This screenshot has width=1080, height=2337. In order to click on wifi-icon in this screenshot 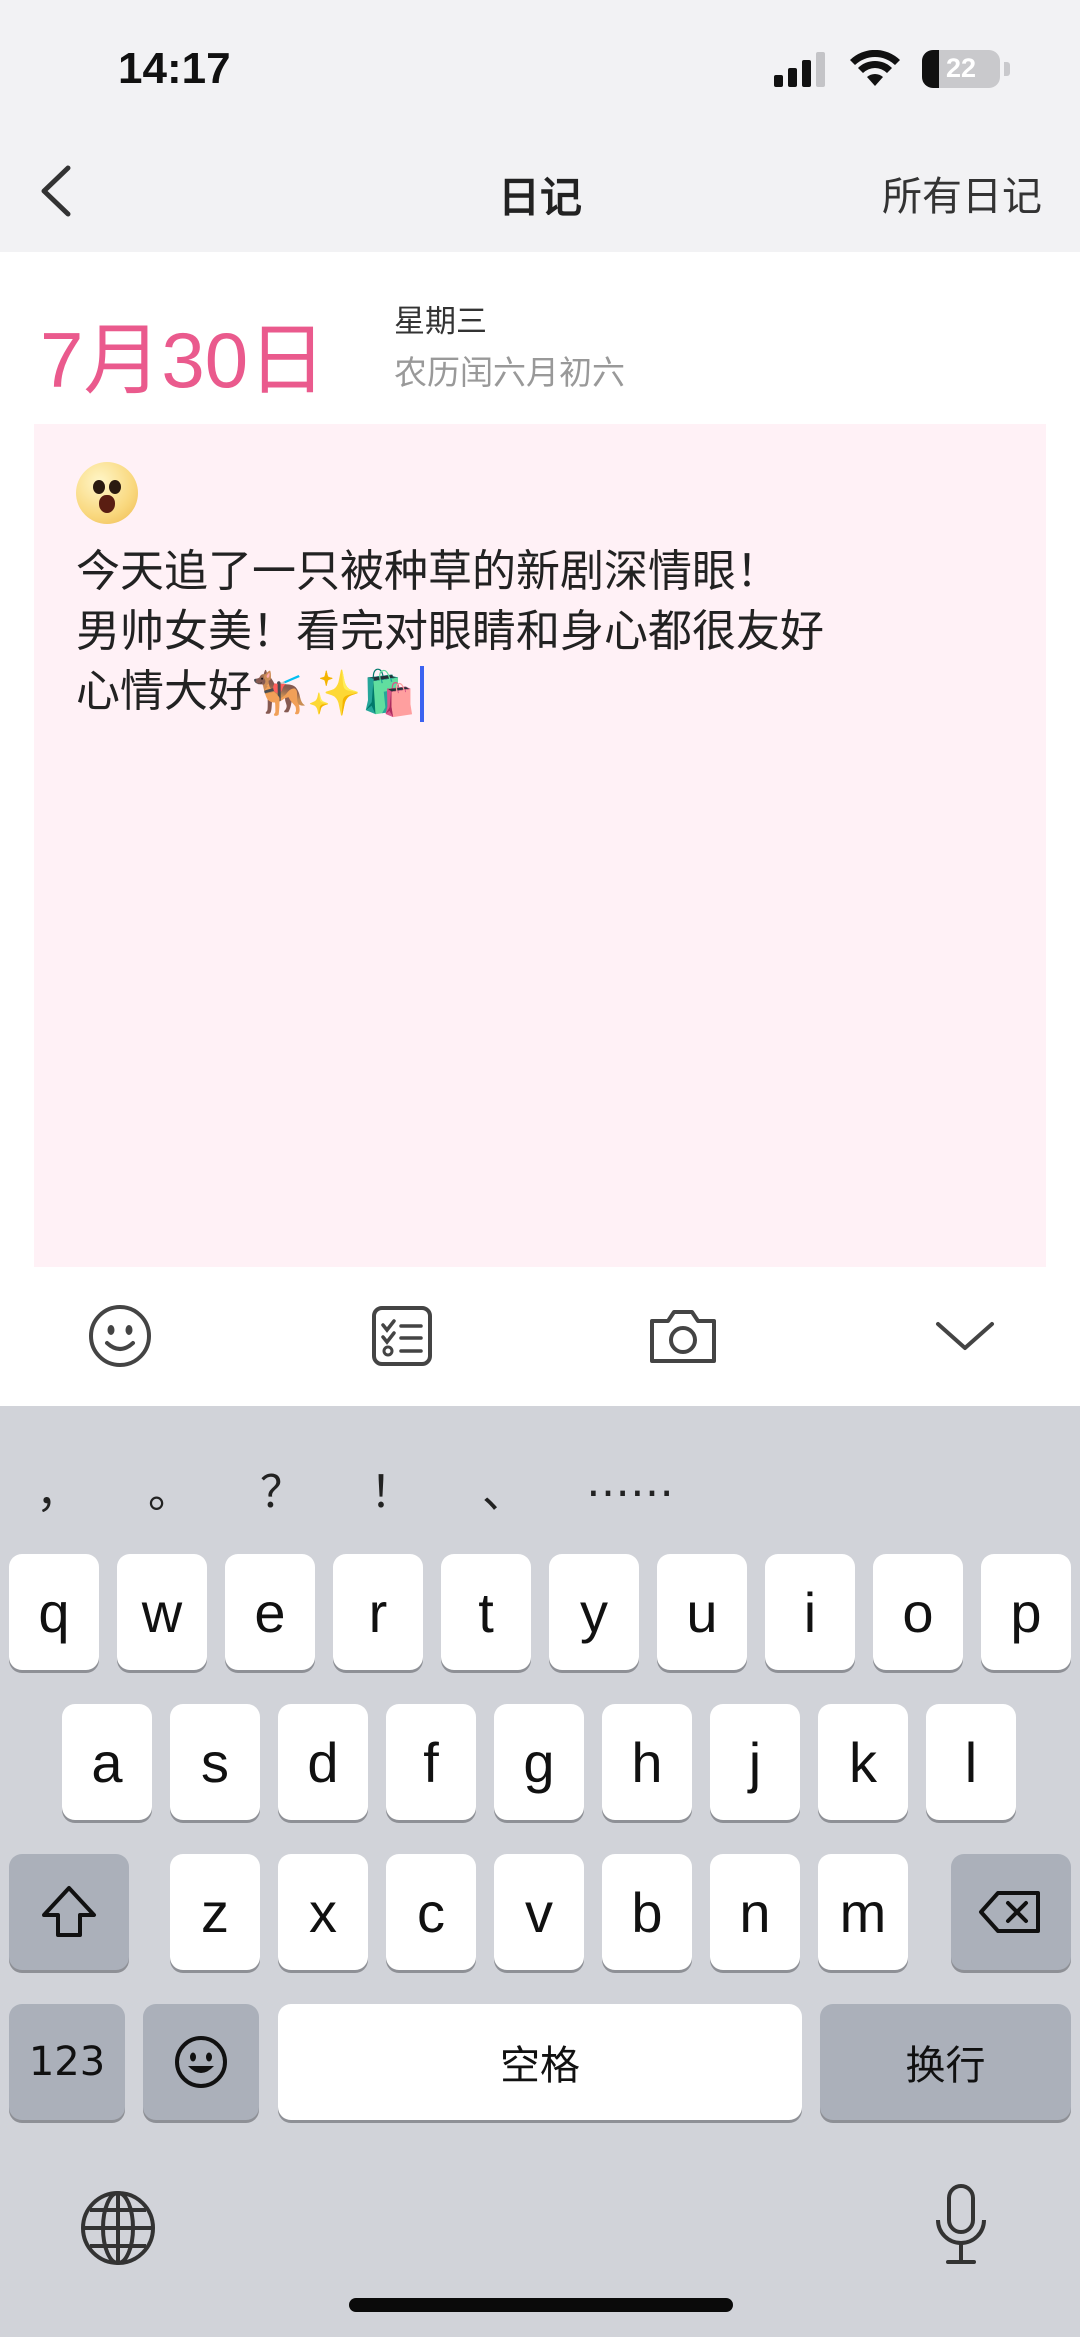, I will do `click(875, 68)`.